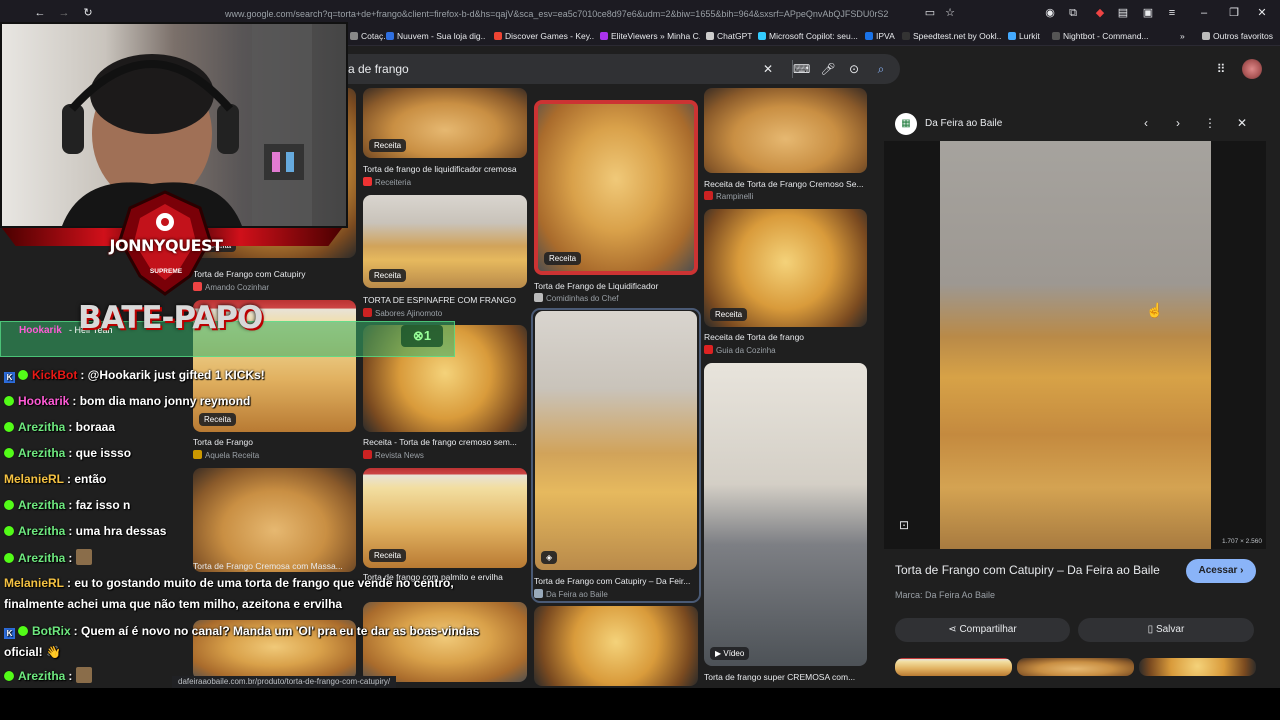 The width and height of the screenshot is (1280, 720). Describe the element at coordinates (828, 69) in the screenshot. I see `voice-search-icon: 🎤︎` at that location.